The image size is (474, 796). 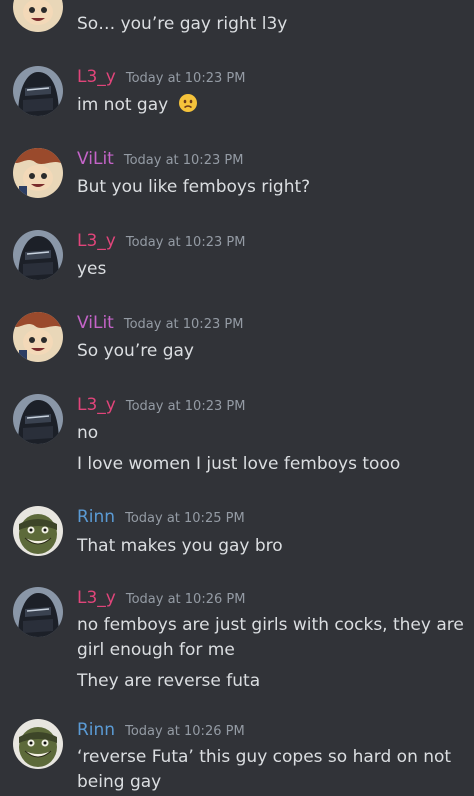 I want to click on message-header: Rinn Today at 10:26 PM, so click(x=161, y=732).